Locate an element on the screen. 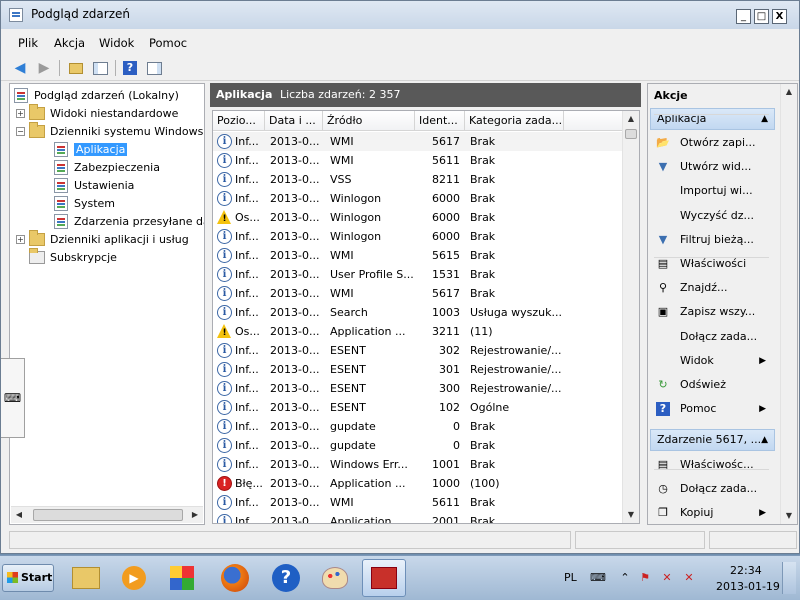 This screenshot has width=800, height=600. show-hide-tree-icon is located at coordinates (100, 68).